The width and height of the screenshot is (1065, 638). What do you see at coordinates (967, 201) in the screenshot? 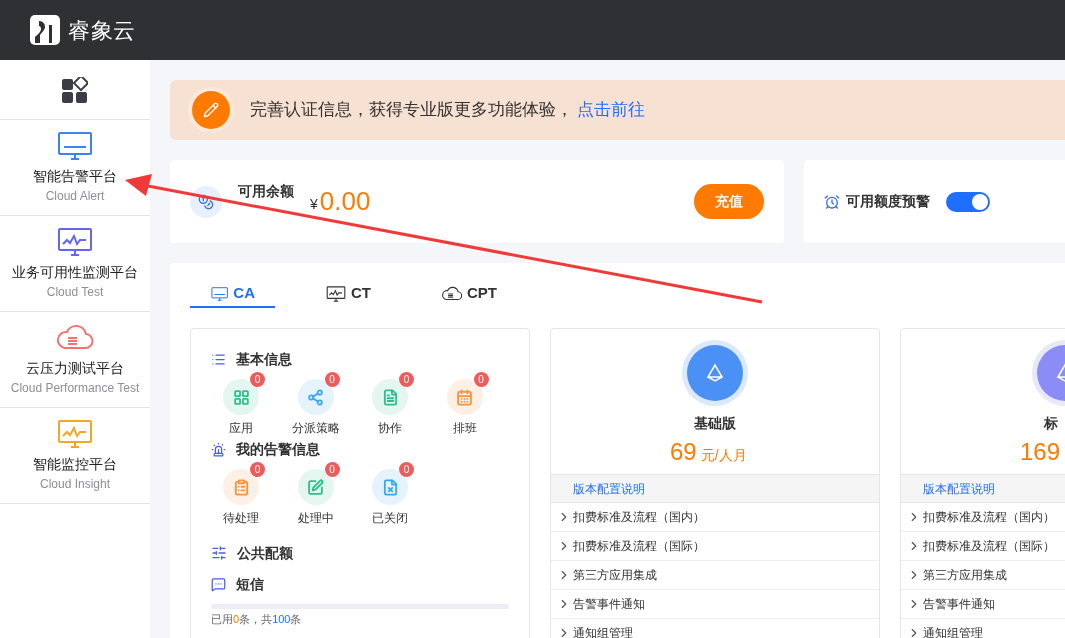
I see `toggle-switch` at bounding box center [967, 201].